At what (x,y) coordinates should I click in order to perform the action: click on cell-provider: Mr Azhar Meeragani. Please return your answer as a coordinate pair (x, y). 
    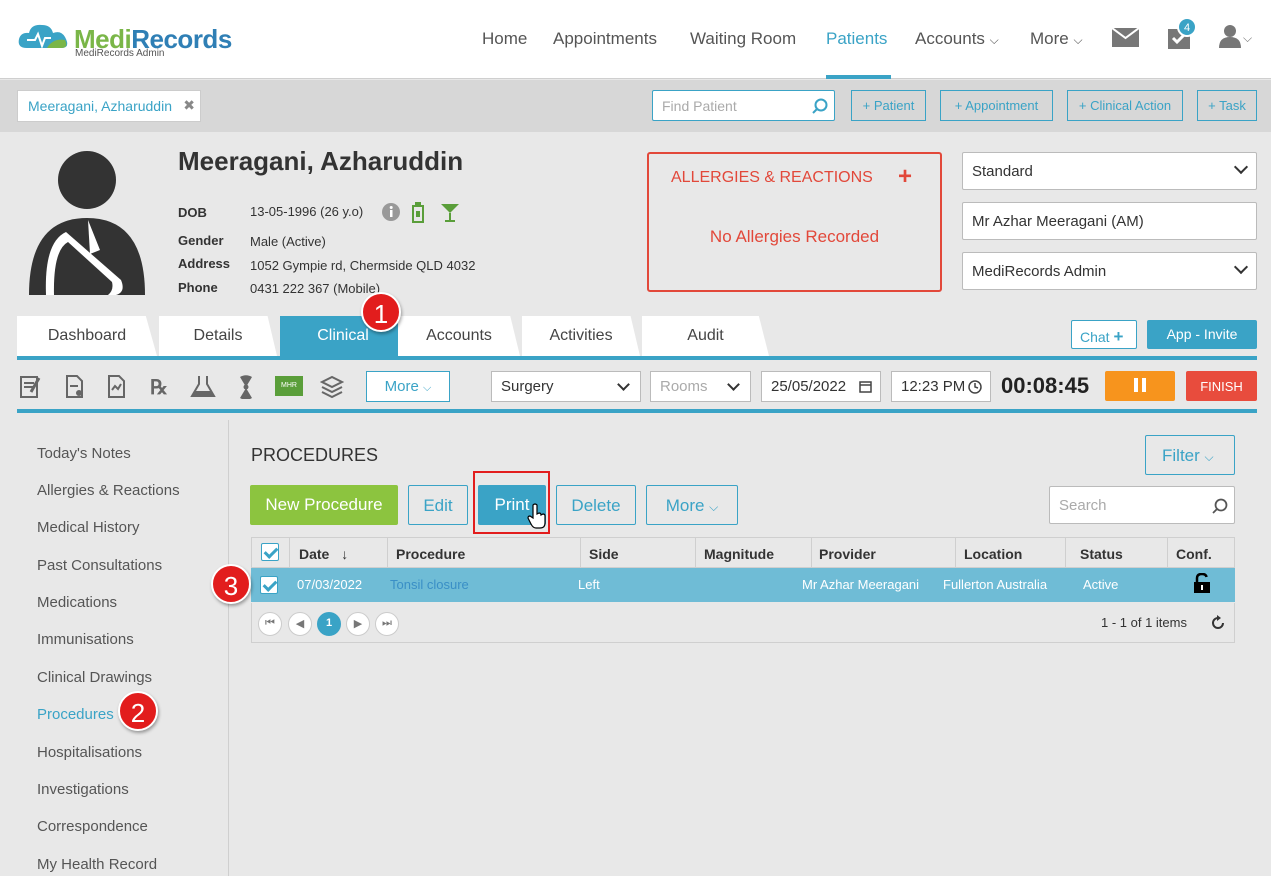
    Looking at the image, I should click on (861, 584).